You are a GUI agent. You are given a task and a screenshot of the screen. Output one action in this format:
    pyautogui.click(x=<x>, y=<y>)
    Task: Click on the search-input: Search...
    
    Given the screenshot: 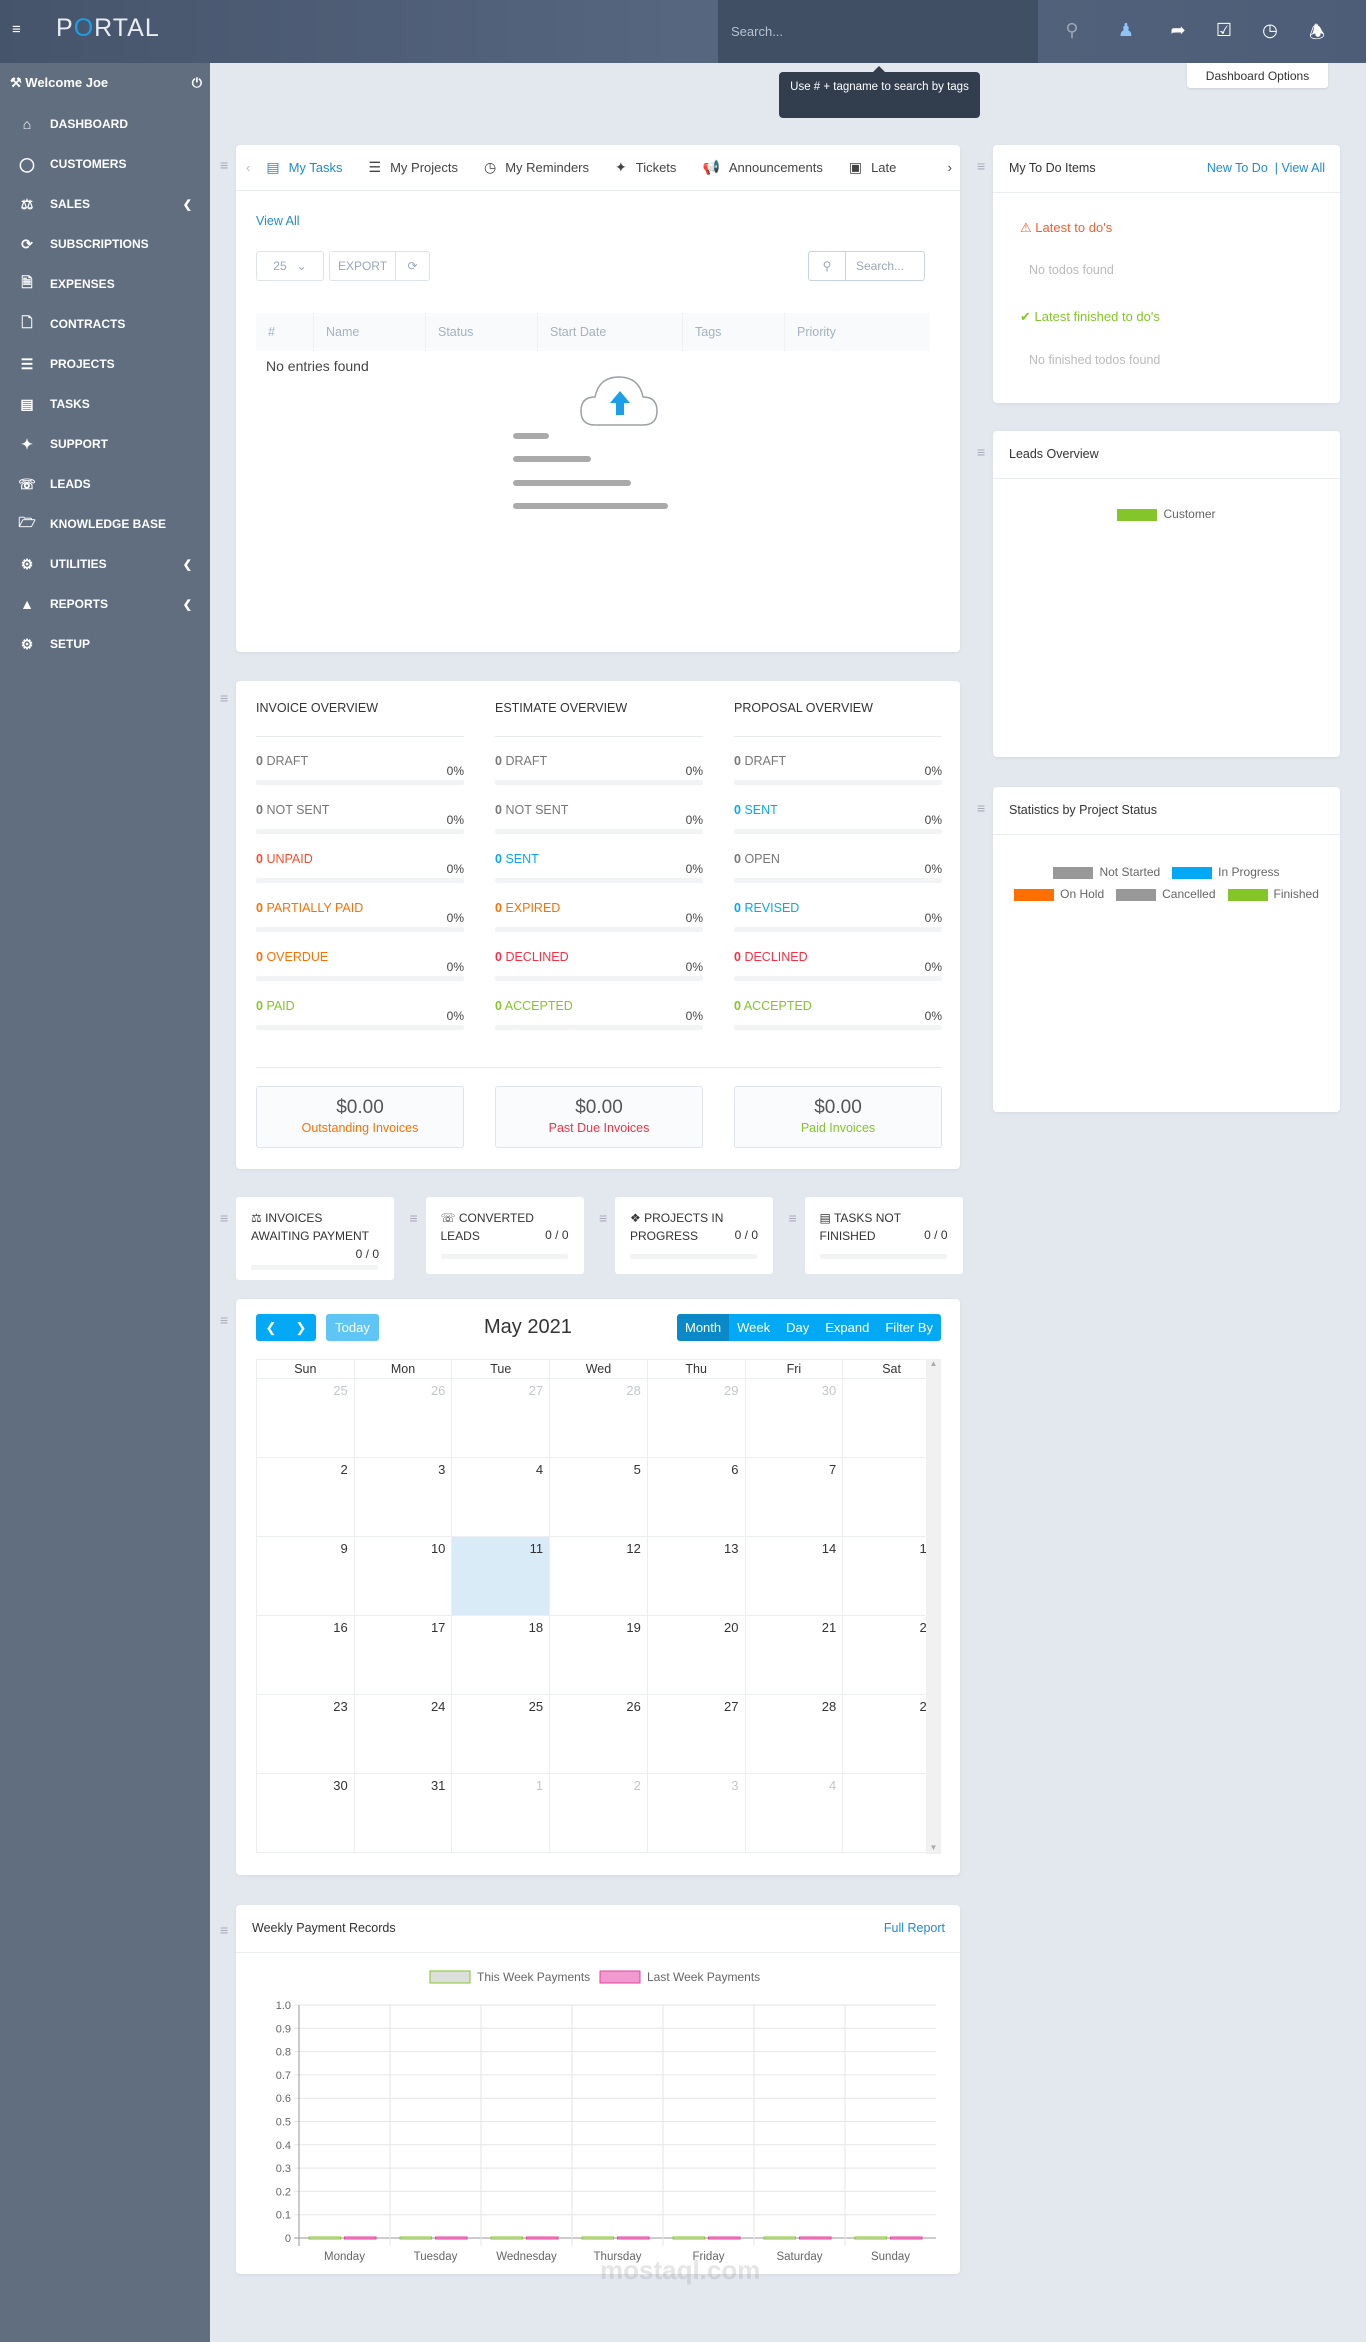 What is the action you would take?
    pyautogui.click(x=878, y=31)
    